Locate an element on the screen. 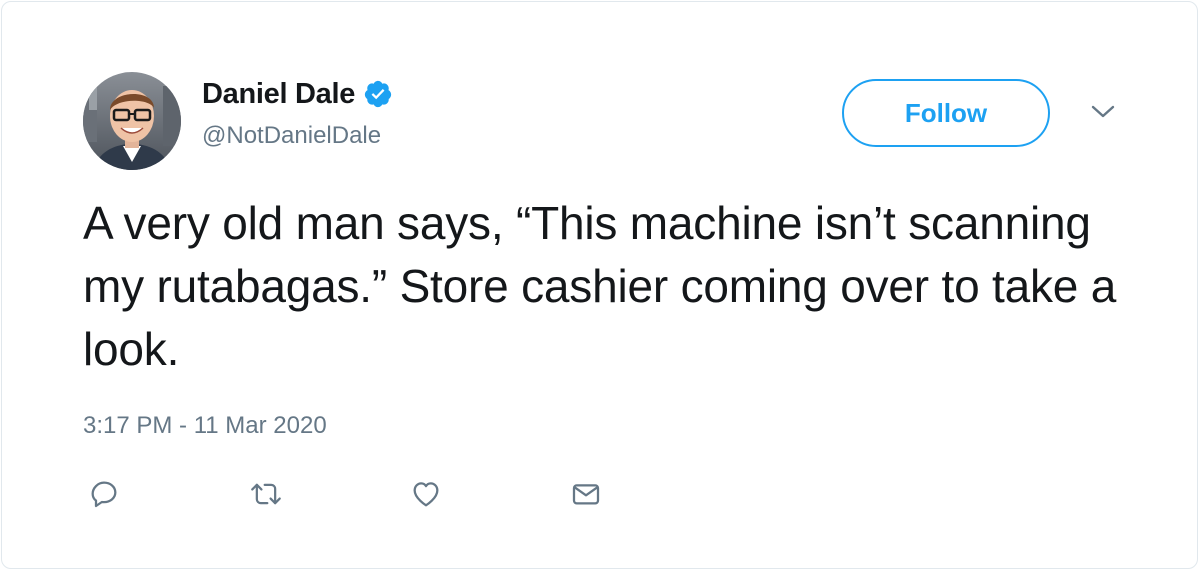  author-name-row: Daniel Dale is located at coordinates (297, 94).